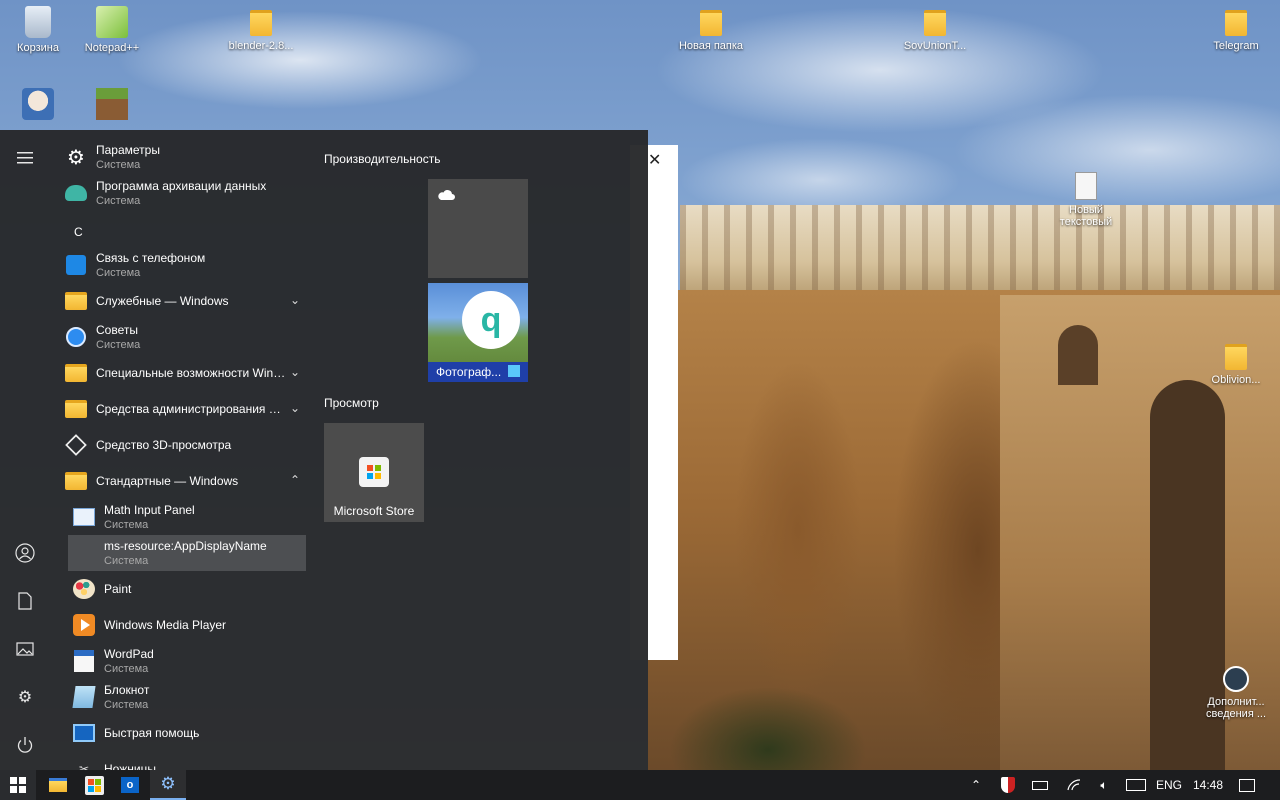 This screenshot has height=800, width=1280. What do you see at coordinates (183, 337) in the screenshot?
I see `app-item-tips: Советы Система` at bounding box center [183, 337].